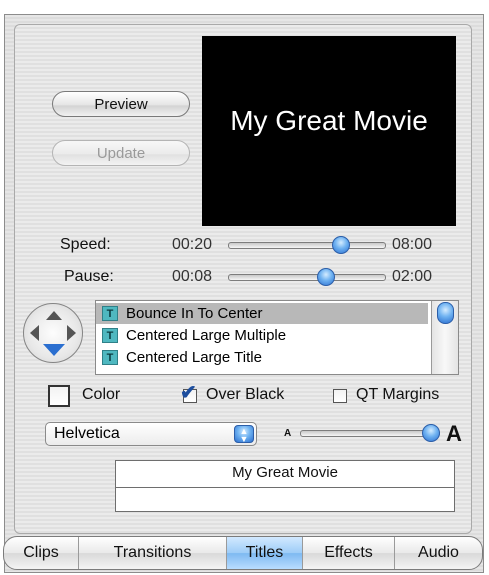  I want to click on pause-slider, so click(307, 277).